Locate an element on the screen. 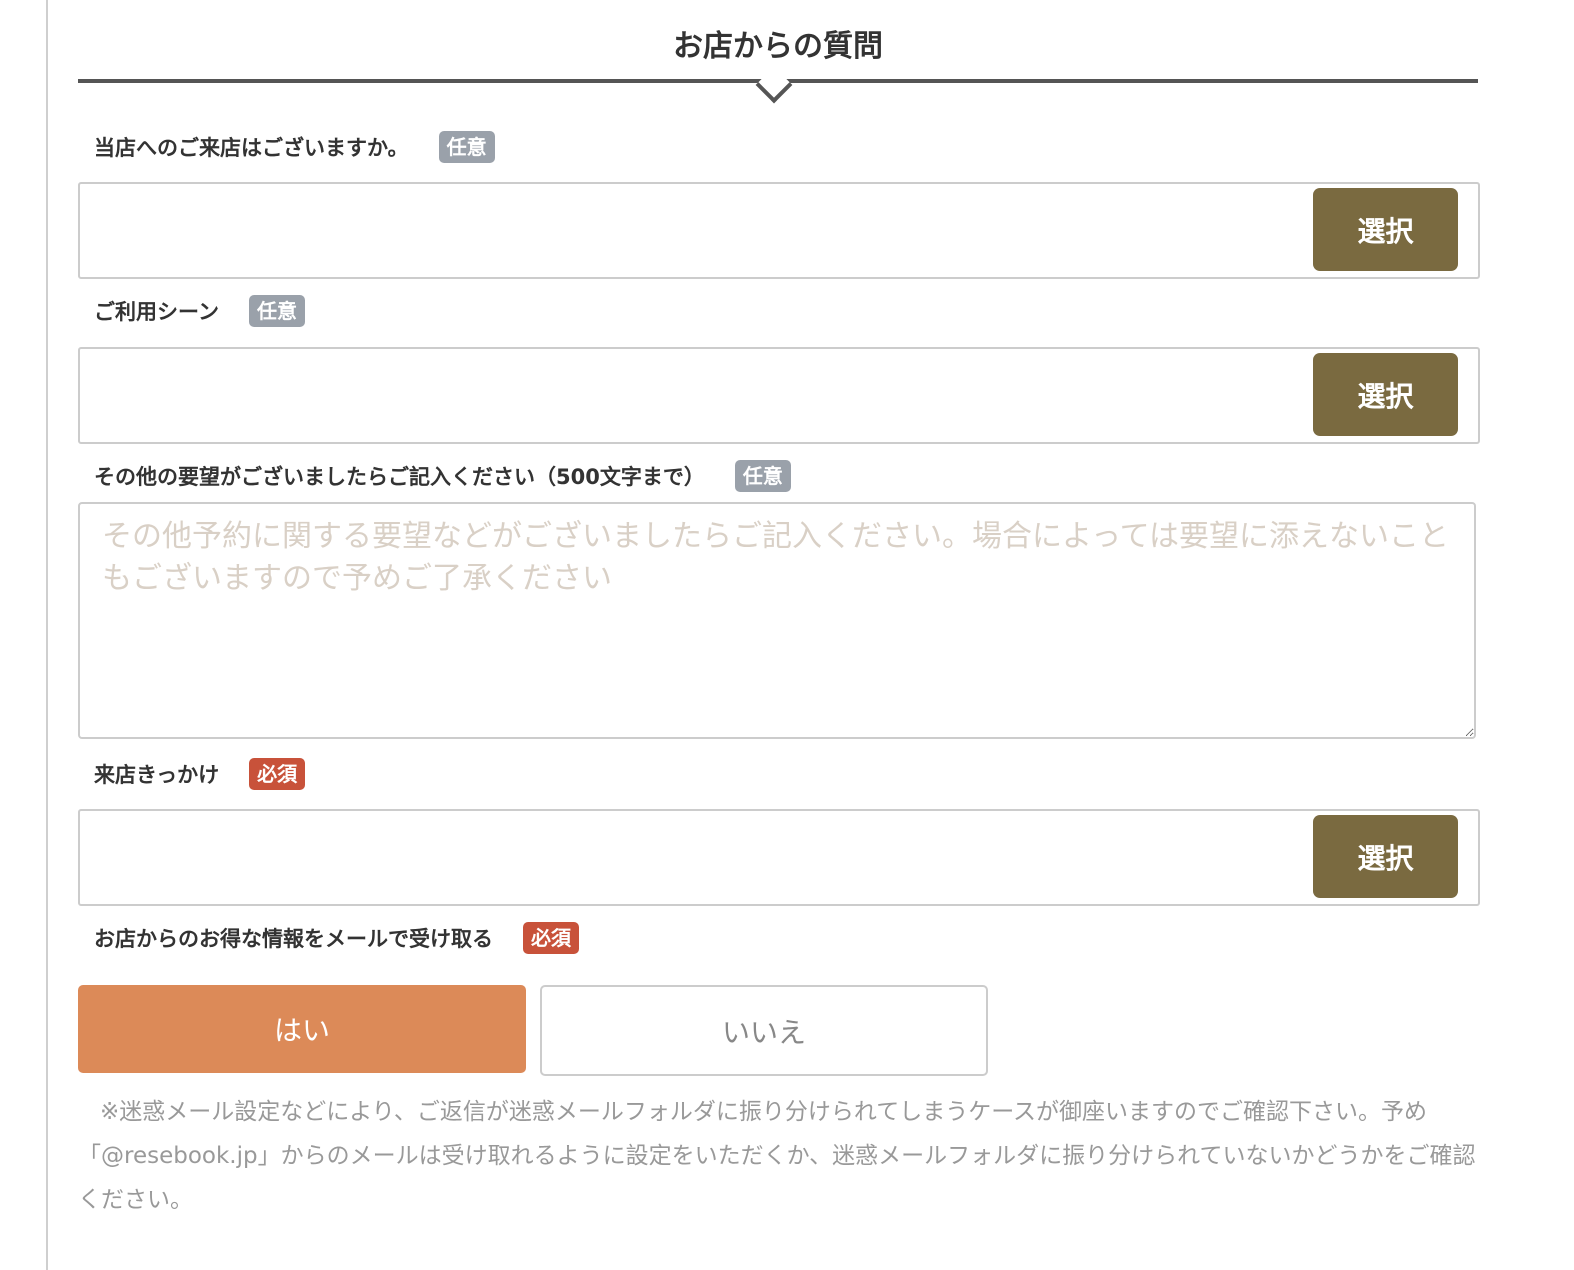  newsletter-label: お店からのお得な情報をメールで受け取る 必須 is located at coordinates (336, 938).